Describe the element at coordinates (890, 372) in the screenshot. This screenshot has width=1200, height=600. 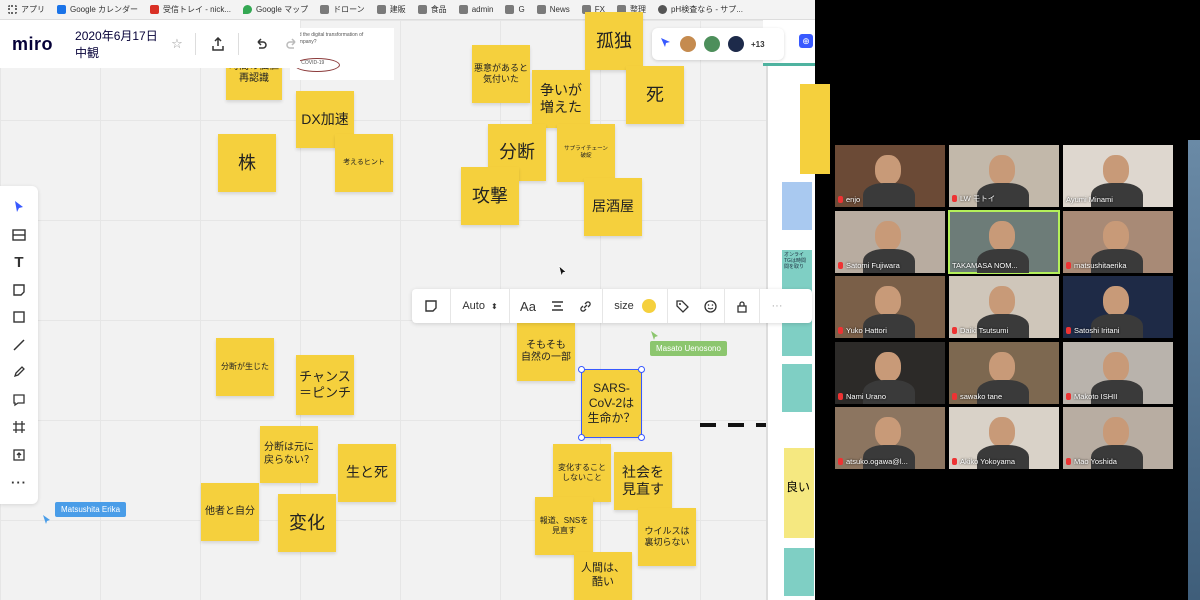
I see `participant-tile: Nami Urano` at that location.